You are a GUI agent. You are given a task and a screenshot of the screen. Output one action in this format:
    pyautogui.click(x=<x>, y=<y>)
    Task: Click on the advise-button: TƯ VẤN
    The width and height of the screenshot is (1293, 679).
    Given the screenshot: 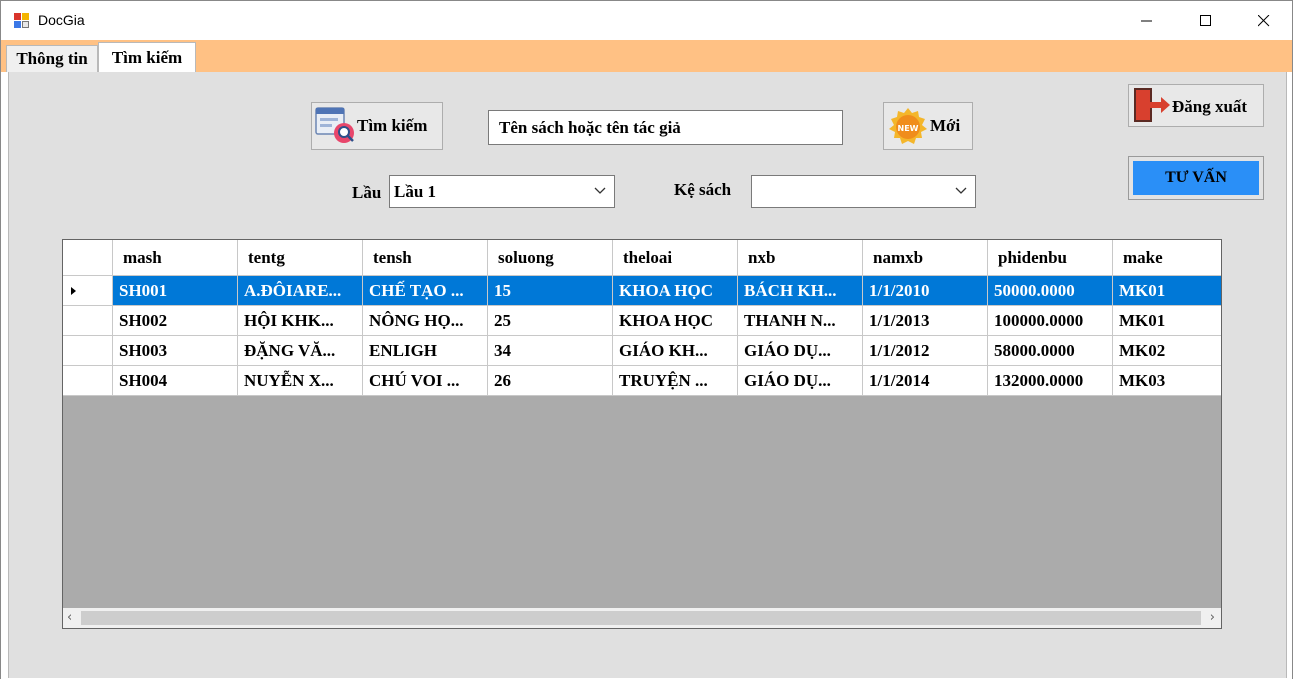 What is the action you would take?
    pyautogui.click(x=1196, y=178)
    